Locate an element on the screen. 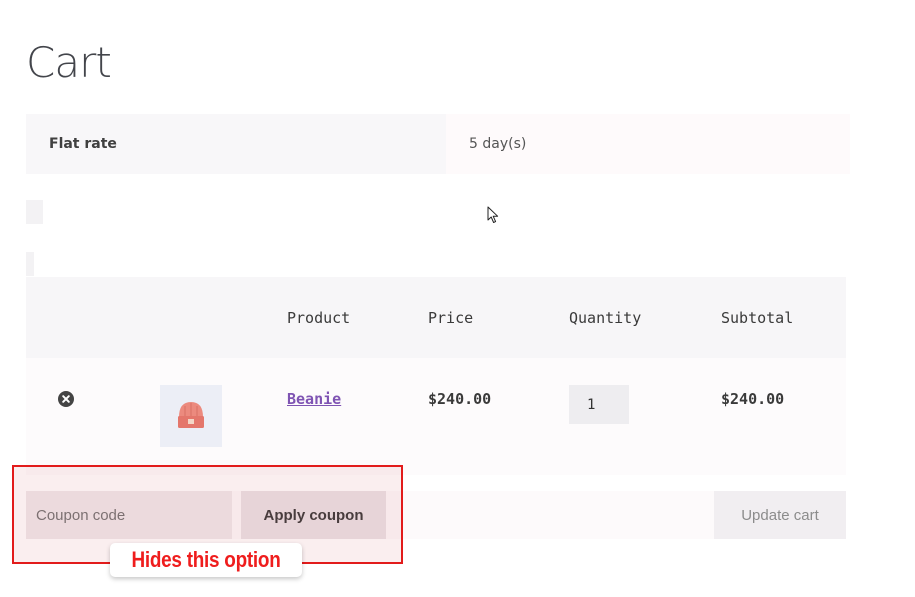 Image resolution: width=915 pixels, height=597 pixels. shipping-delivery-time: 5 day(s) is located at coordinates (498, 144).